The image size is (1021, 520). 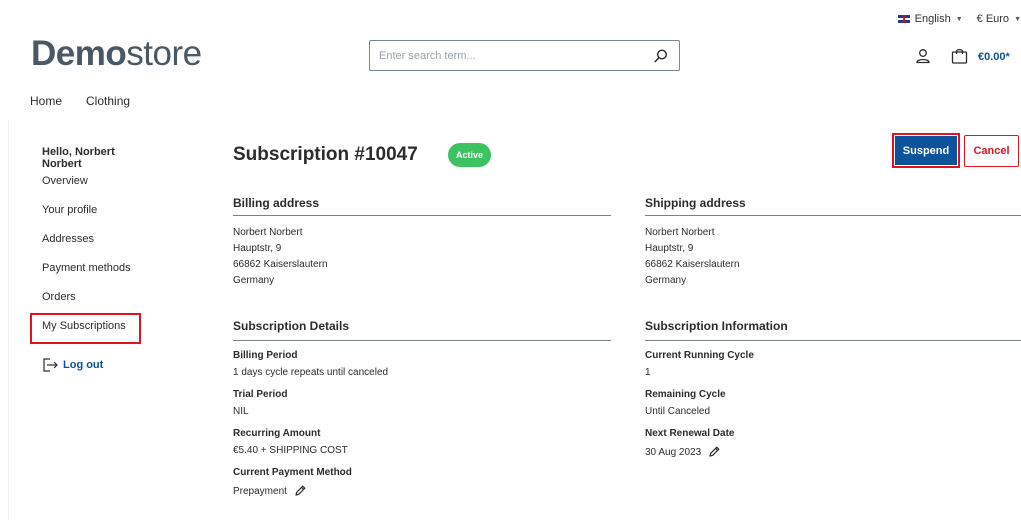 I want to click on suspend-button: Suspend, so click(x=926, y=150).